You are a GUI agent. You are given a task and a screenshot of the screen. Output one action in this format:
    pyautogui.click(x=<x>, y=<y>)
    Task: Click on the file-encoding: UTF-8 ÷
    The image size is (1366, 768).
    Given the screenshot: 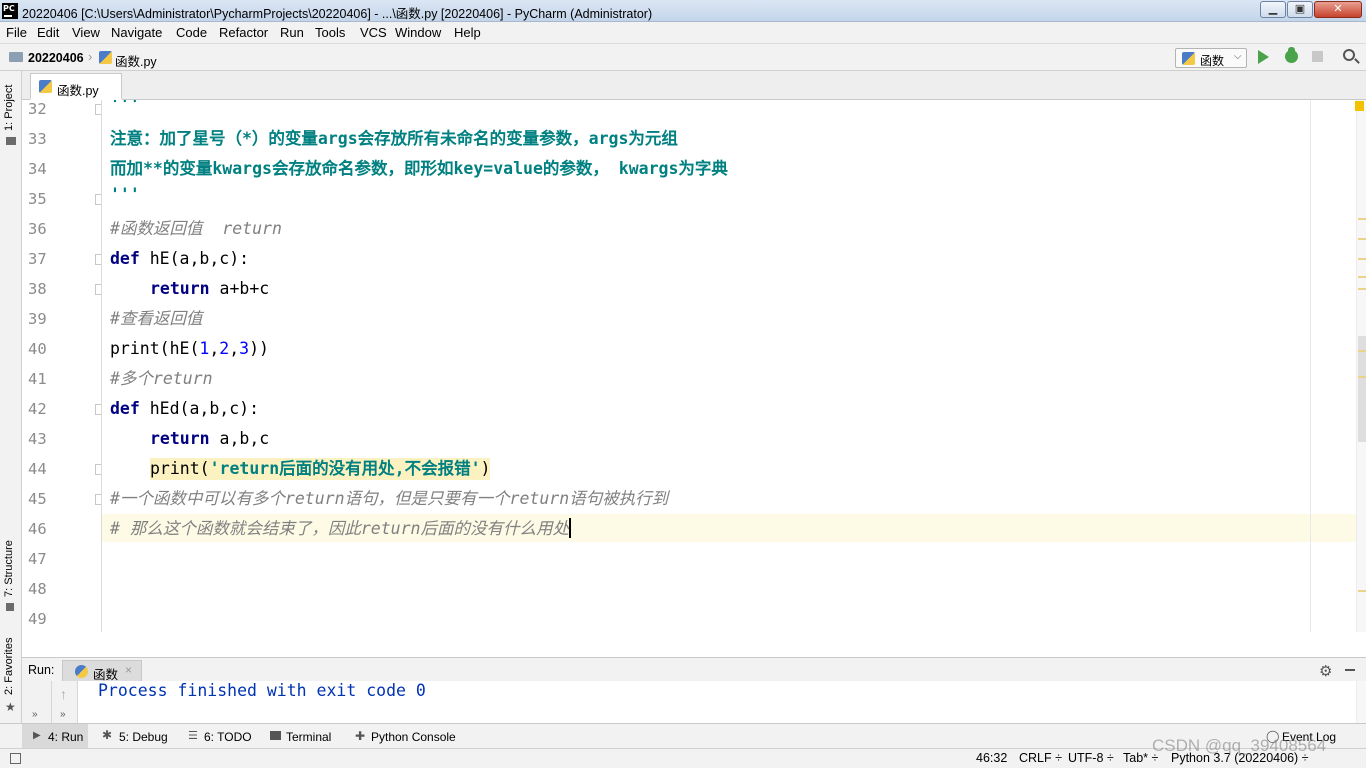 What is the action you would take?
    pyautogui.click(x=1091, y=758)
    